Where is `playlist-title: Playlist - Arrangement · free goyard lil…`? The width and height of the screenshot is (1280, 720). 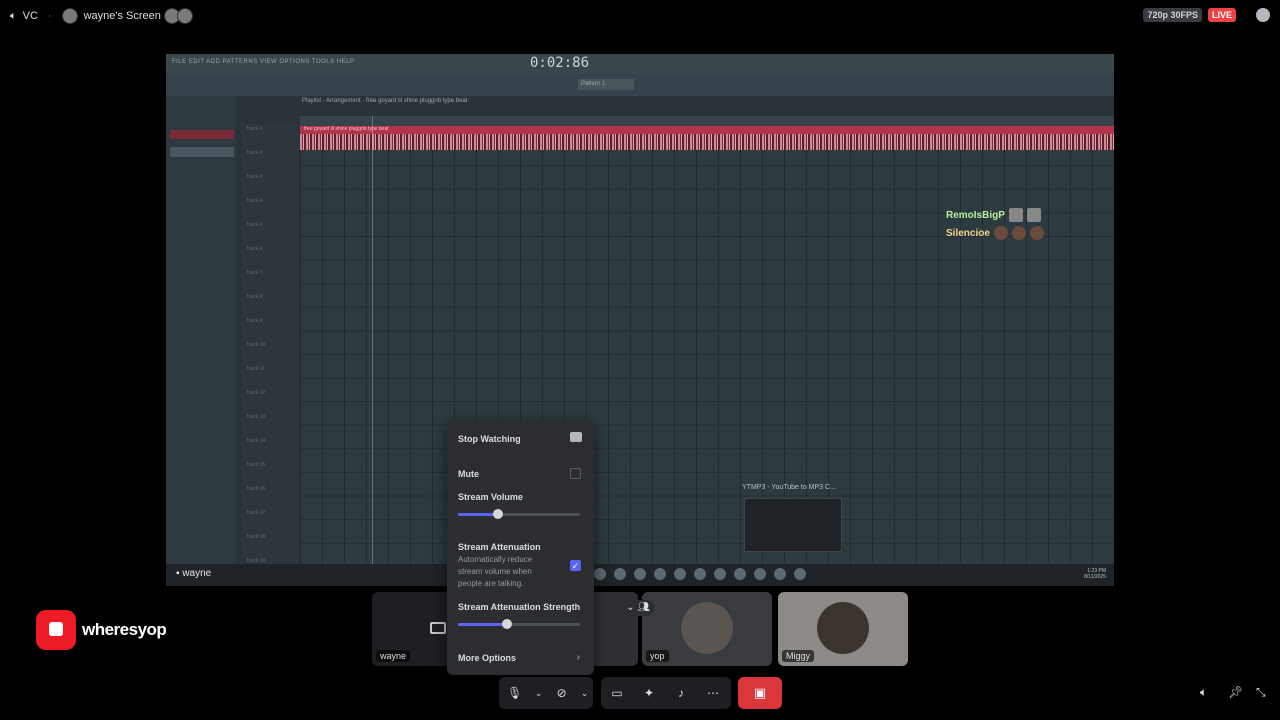 playlist-title: Playlist - Arrangement · free goyard lil… is located at coordinates (385, 101).